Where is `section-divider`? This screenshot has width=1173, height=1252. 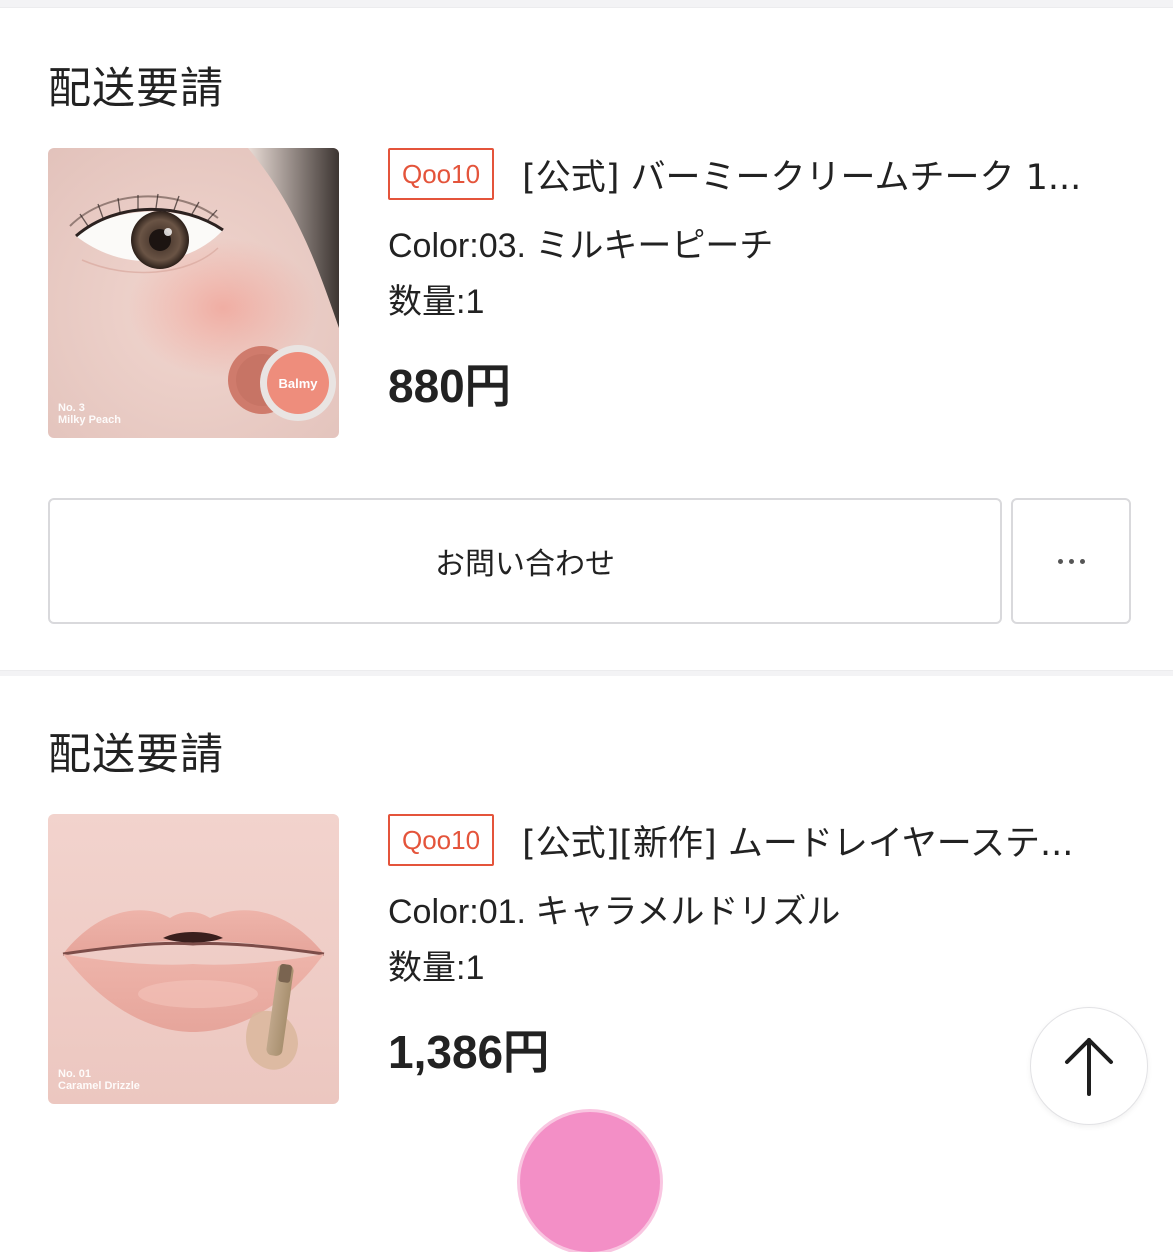
section-divider is located at coordinates (586, 673).